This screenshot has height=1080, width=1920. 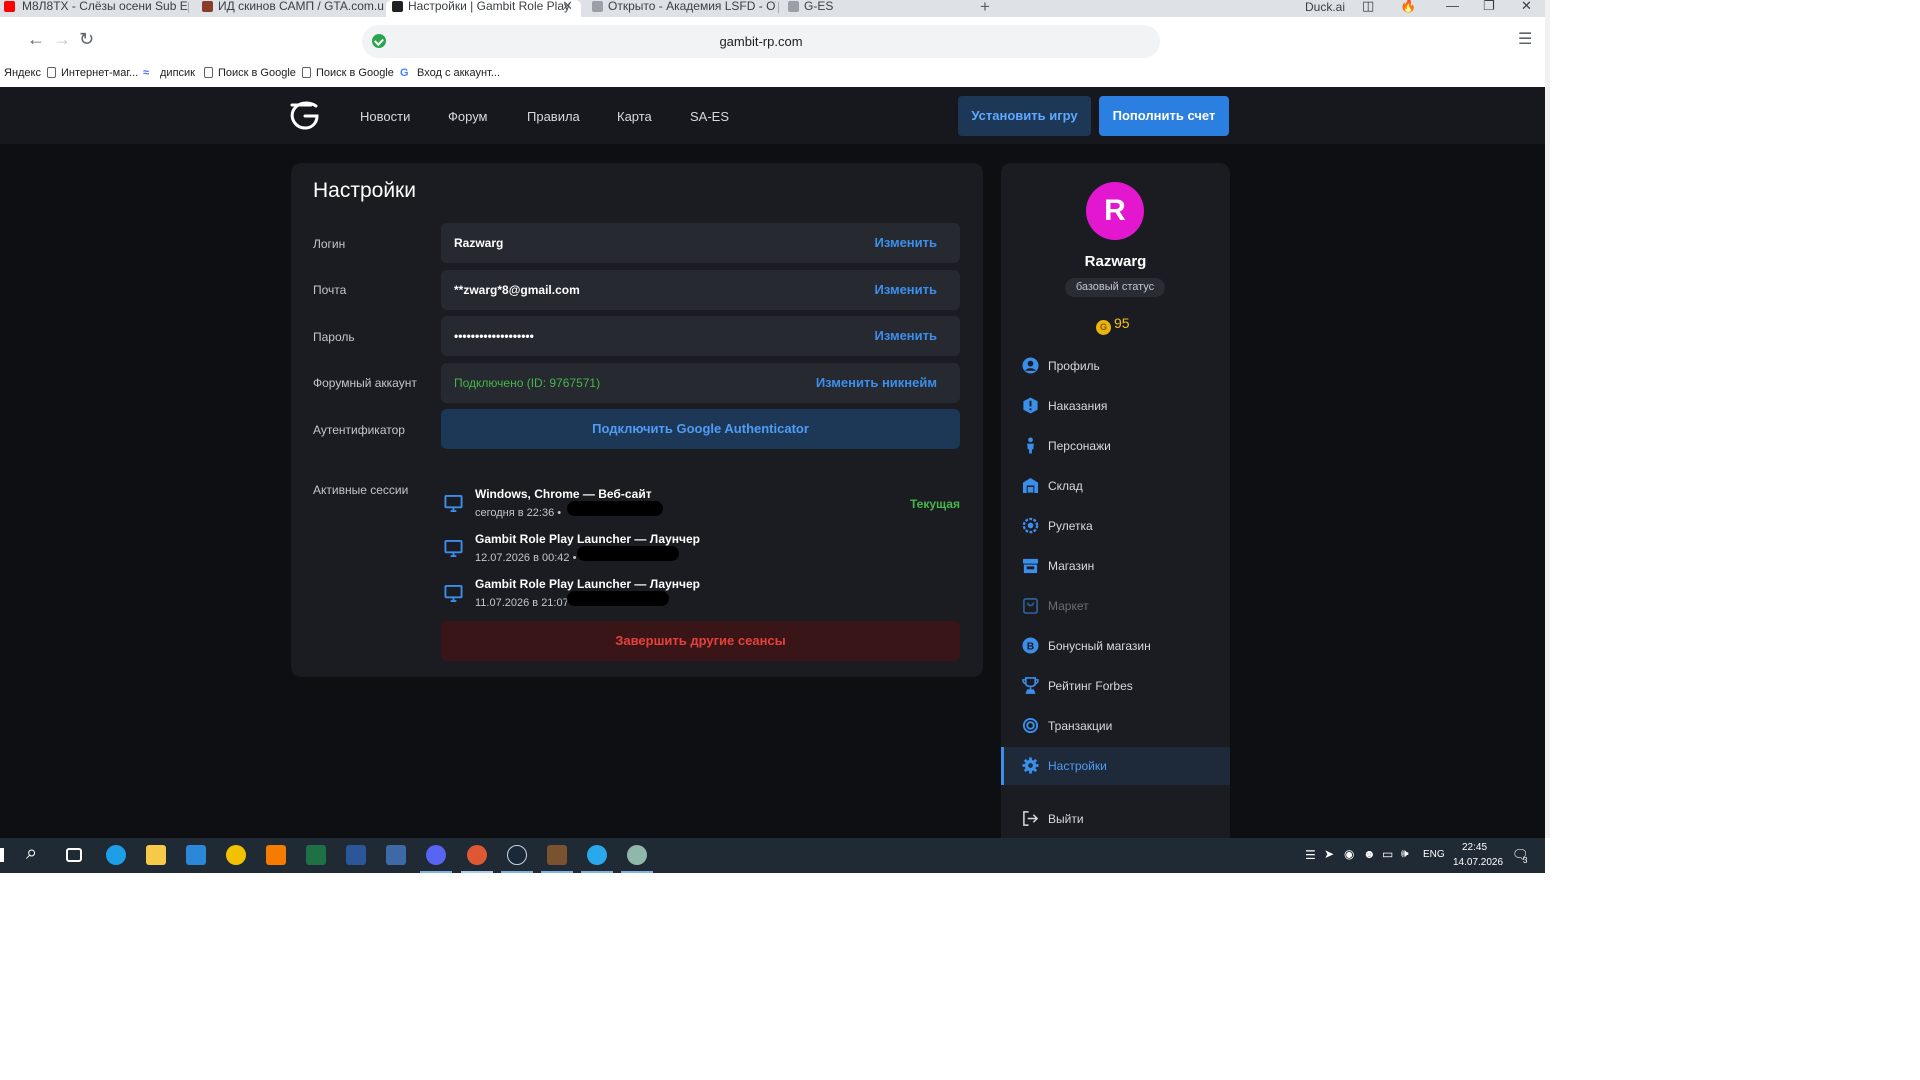 What do you see at coordinates (1115, 686) in the screenshot?
I see `sidebar-item-forbes-rating: Рейтинг Forbes` at bounding box center [1115, 686].